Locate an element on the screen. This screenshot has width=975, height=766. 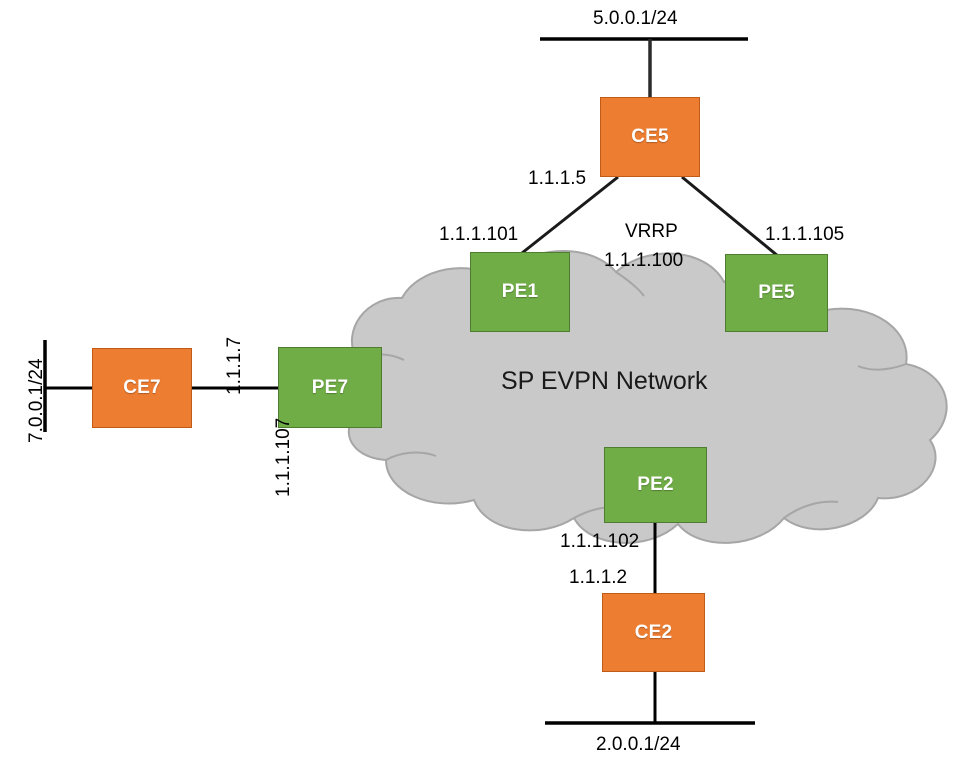
node-ce2: CE2 is located at coordinates (653, 632).